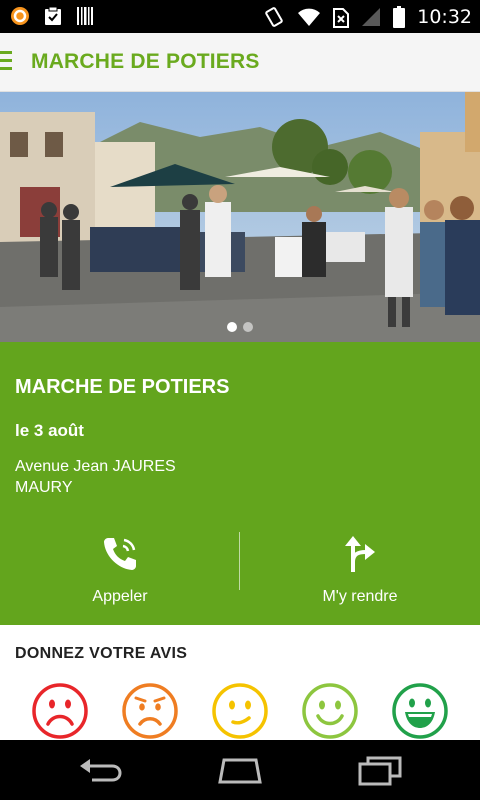 The height and width of the screenshot is (800, 480). Describe the element at coordinates (309, 17) in the screenshot. I see `wifi-icon` at that location.